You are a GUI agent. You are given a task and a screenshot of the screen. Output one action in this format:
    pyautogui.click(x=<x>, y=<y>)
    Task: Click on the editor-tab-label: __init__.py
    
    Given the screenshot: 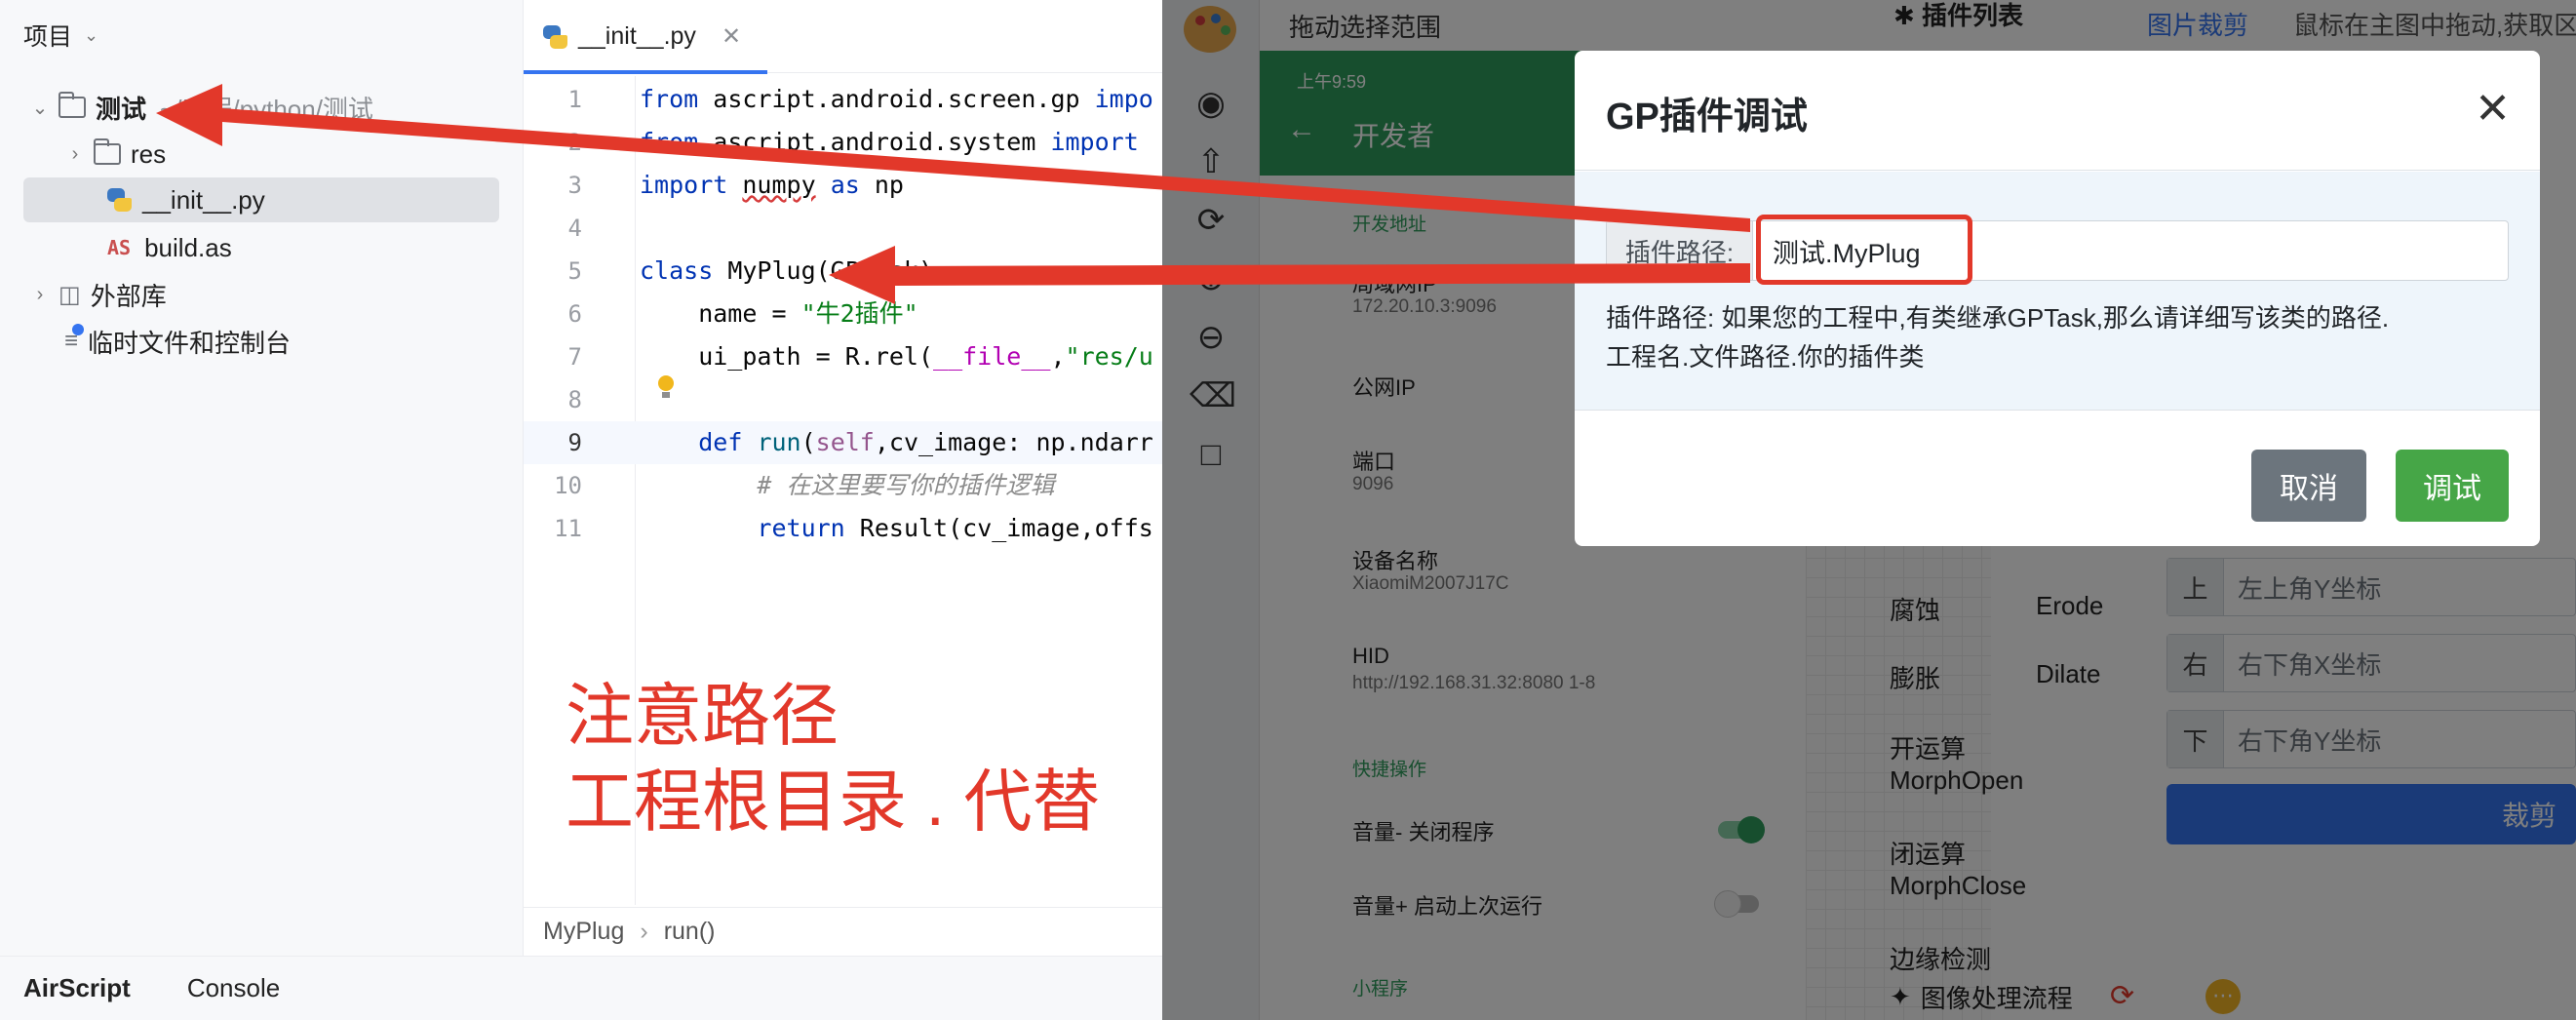 What is the action you would take?
    pyautogui.click(x=637, y=36)
    